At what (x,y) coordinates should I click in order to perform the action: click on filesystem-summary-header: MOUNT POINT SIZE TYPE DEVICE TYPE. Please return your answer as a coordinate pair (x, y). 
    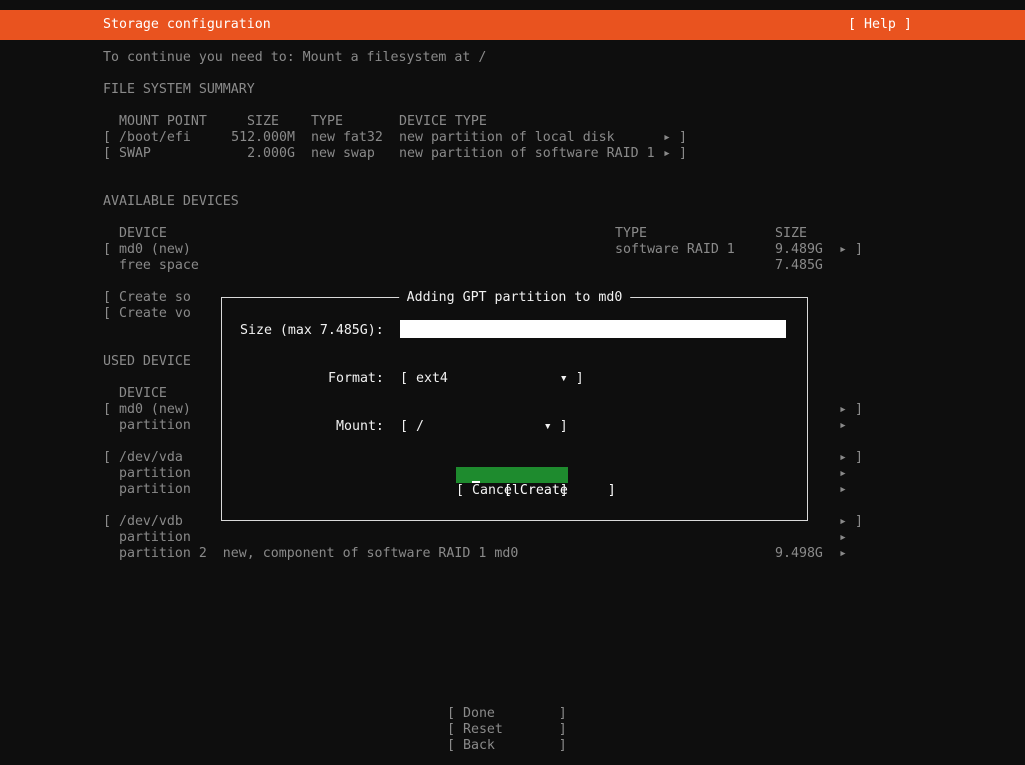
    Looking at the image, I should click on (512, 122).